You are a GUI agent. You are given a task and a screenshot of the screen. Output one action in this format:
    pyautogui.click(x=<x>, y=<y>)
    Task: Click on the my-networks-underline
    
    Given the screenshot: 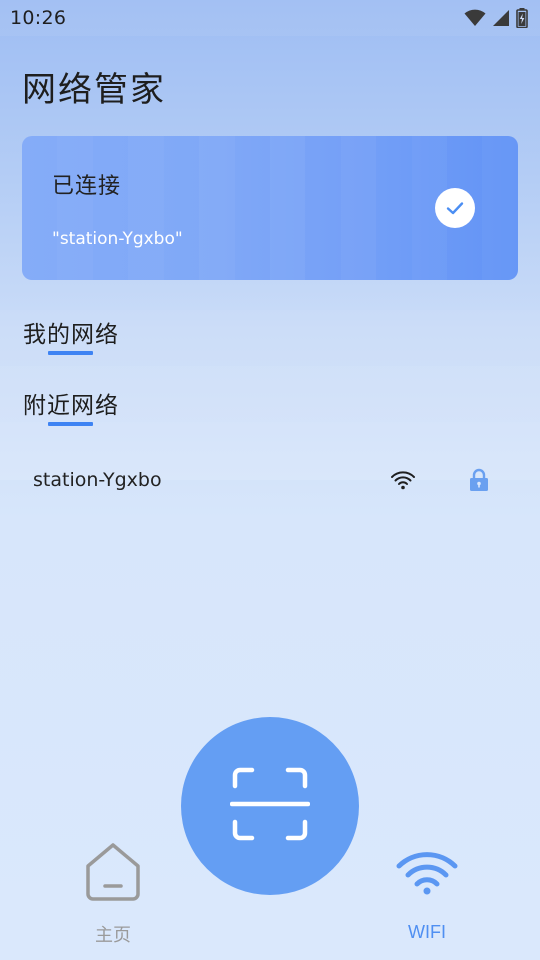 What is the action you would take?
    pyautogui.click(x=70, y=353)
    